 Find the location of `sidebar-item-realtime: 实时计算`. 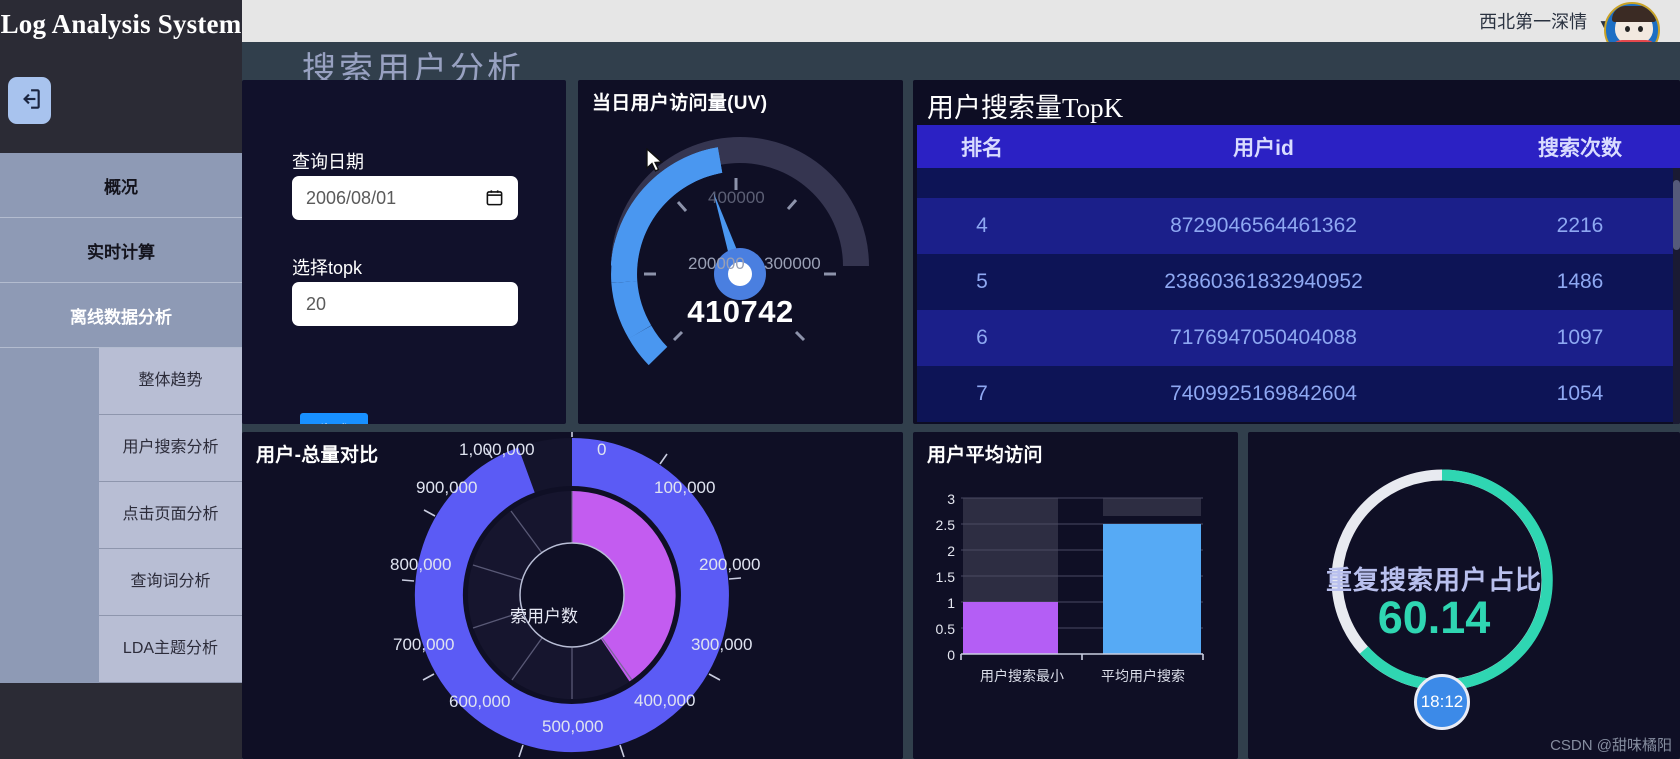

sidebar-item-realtime: 实时计算 is located at coordinates (121, 250).